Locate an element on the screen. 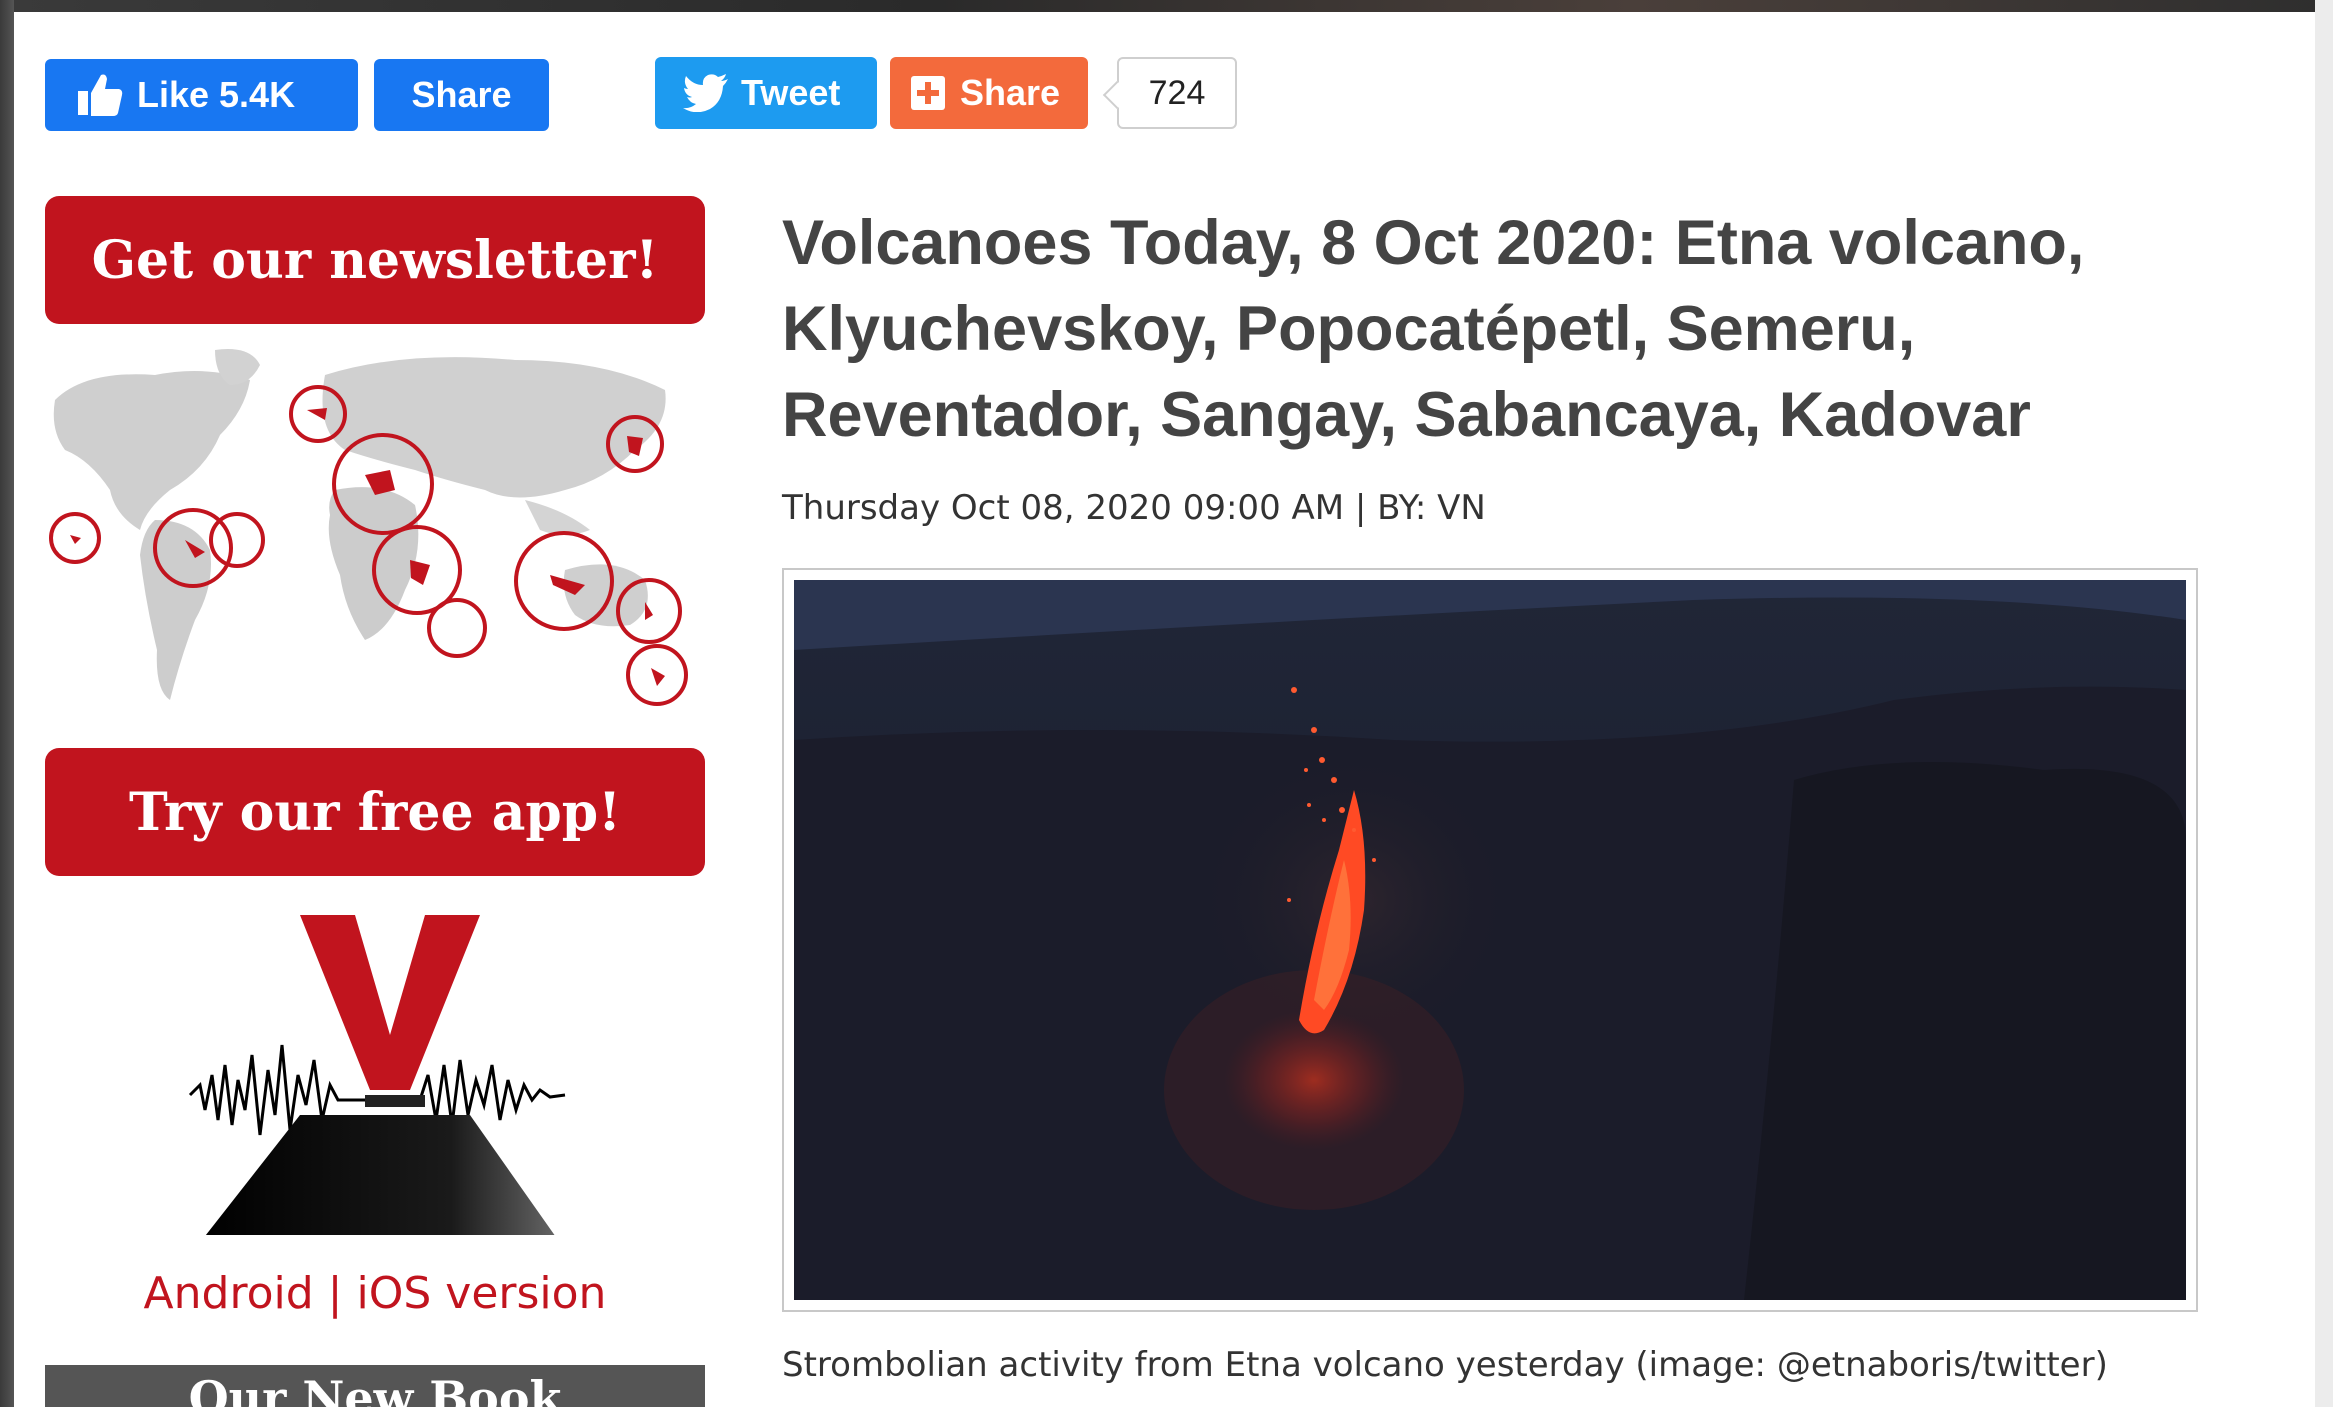 The width and height of the screenshot is (2333, 1407). window-left-edge is located at coordinates (7, 703).